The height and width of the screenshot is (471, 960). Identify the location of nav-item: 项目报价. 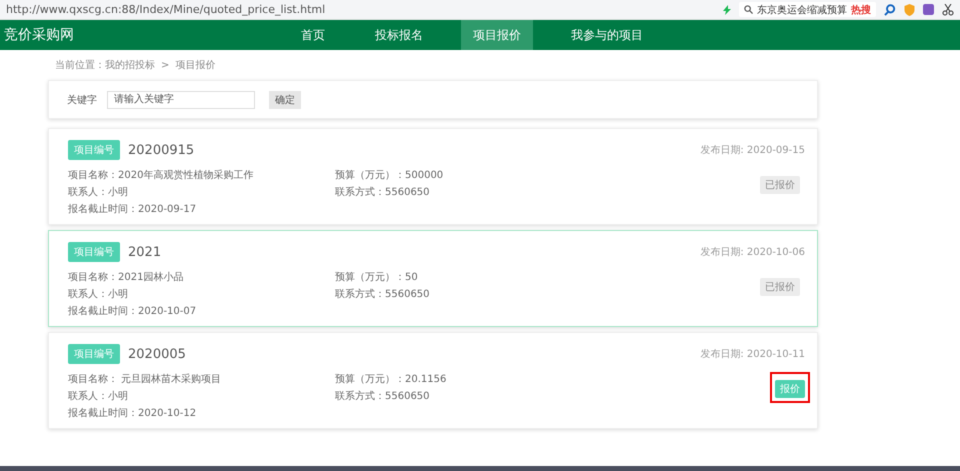
(497, 35).